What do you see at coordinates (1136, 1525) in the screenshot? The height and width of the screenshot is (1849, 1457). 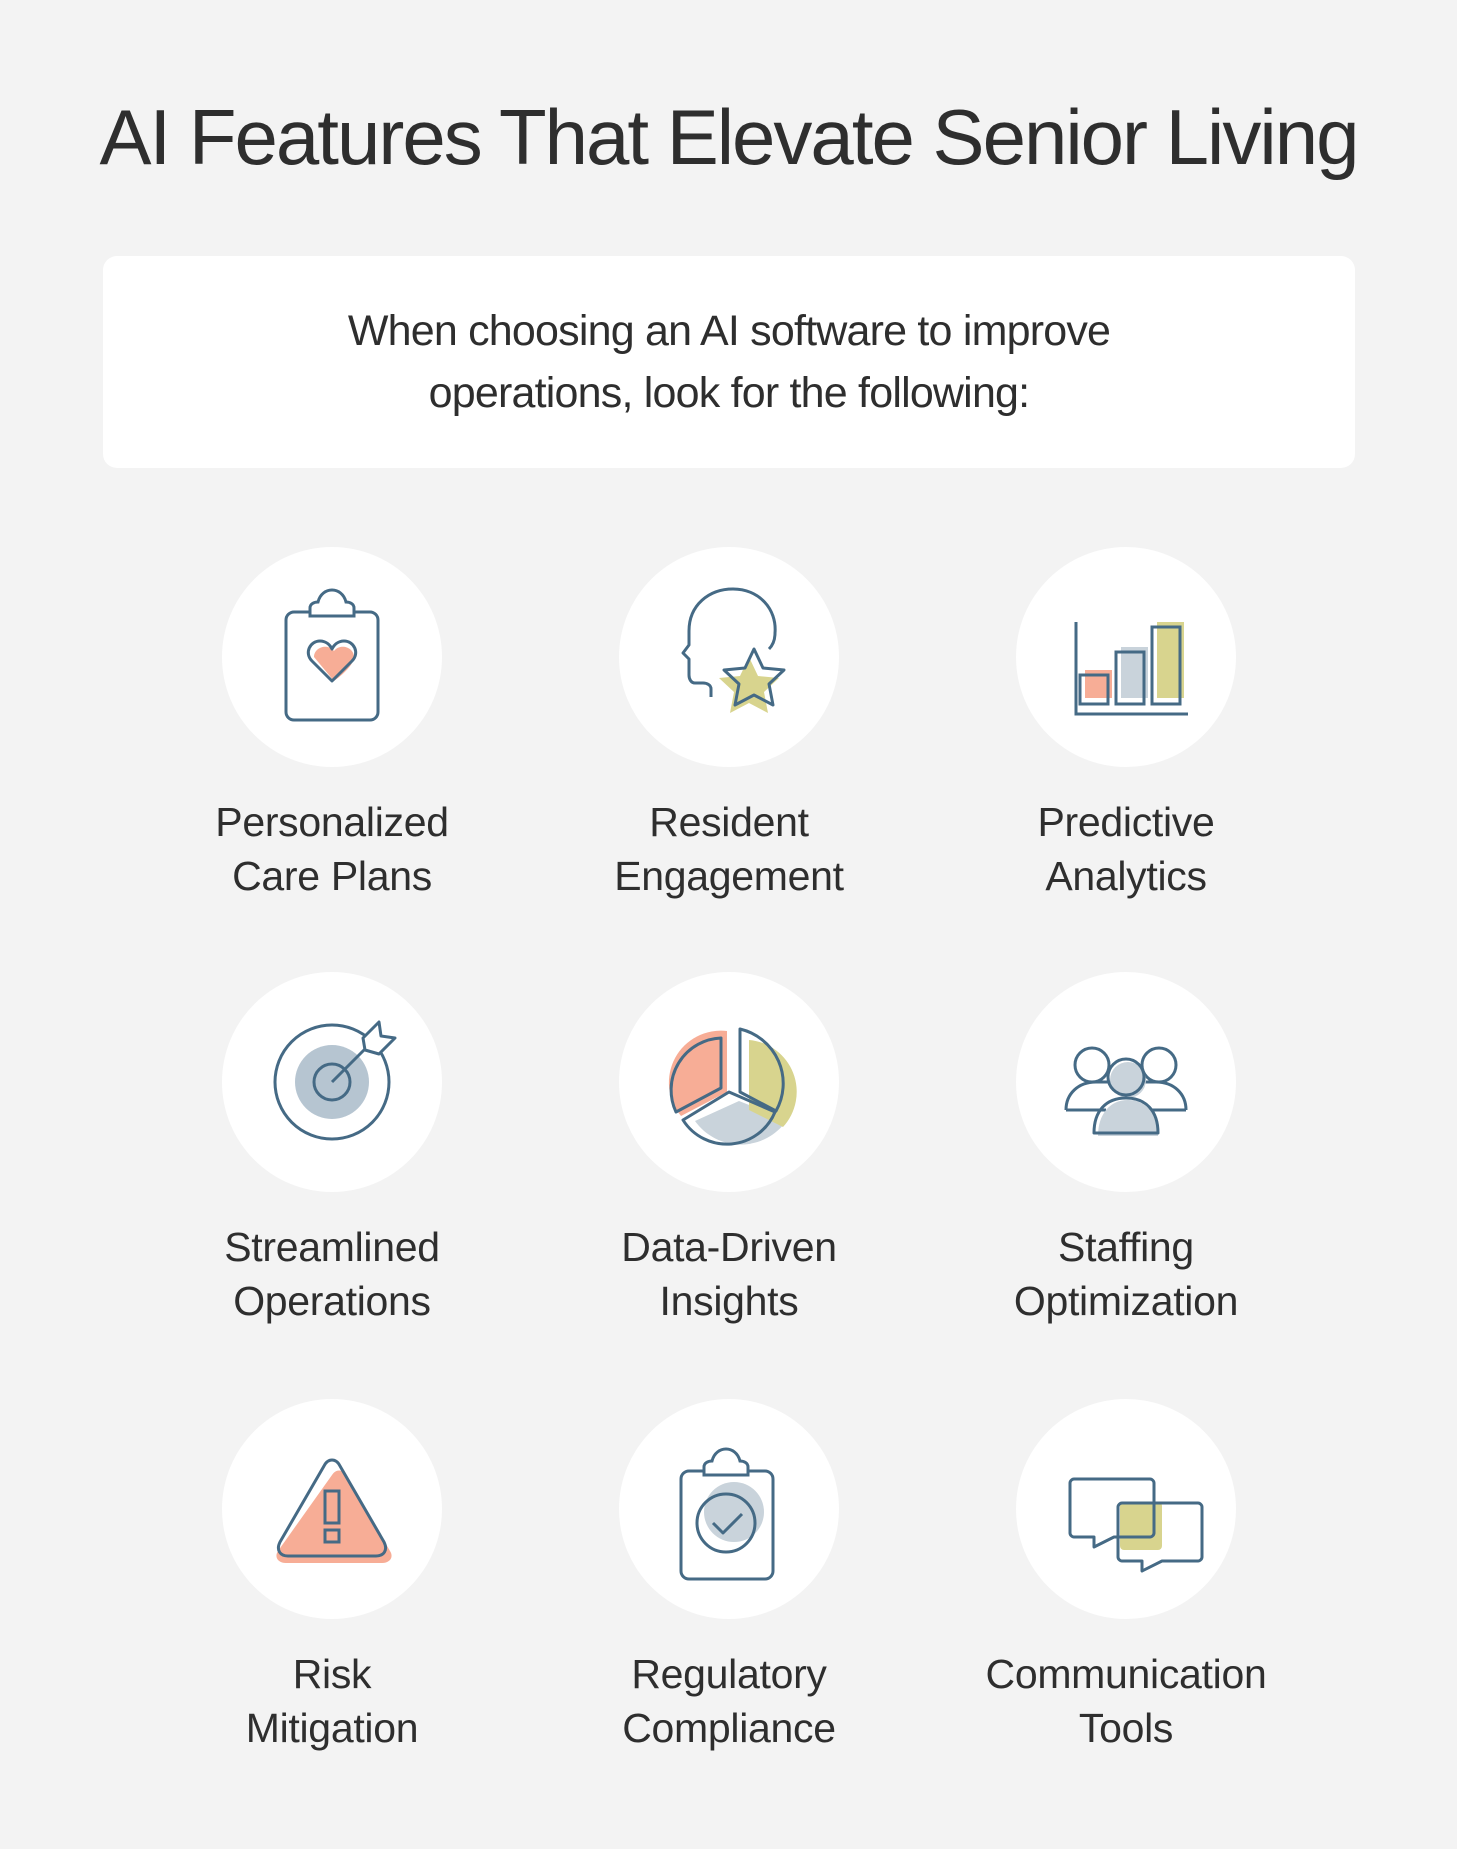 I see `chat-bubbles-icon` at bounding box center [1136, 1525].